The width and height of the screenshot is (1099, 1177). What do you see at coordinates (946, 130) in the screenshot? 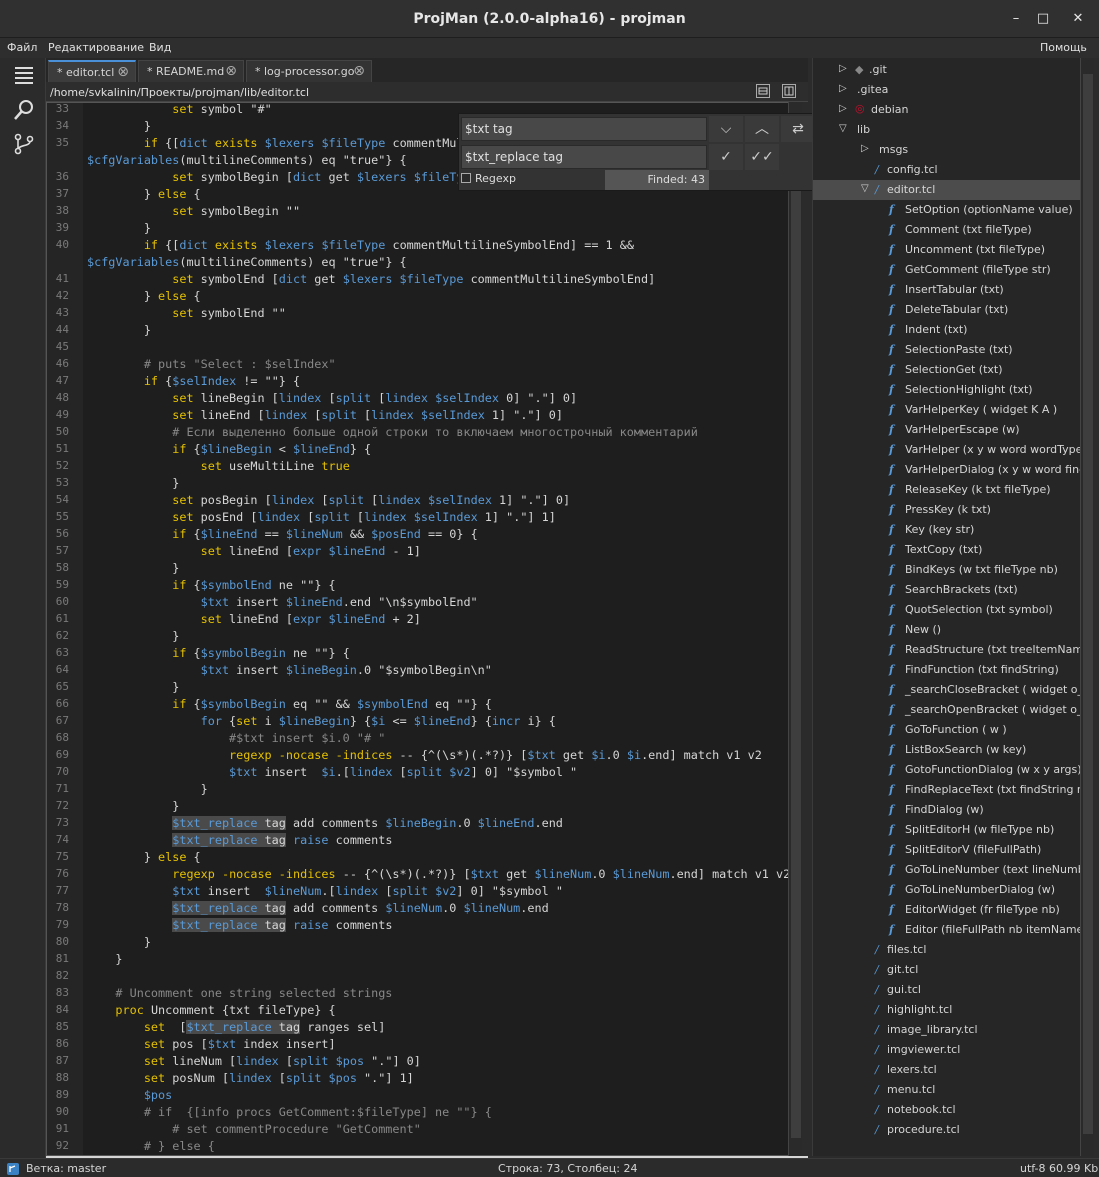
I see `tree-item: ▽ lib` at bounding box center [946, 130].